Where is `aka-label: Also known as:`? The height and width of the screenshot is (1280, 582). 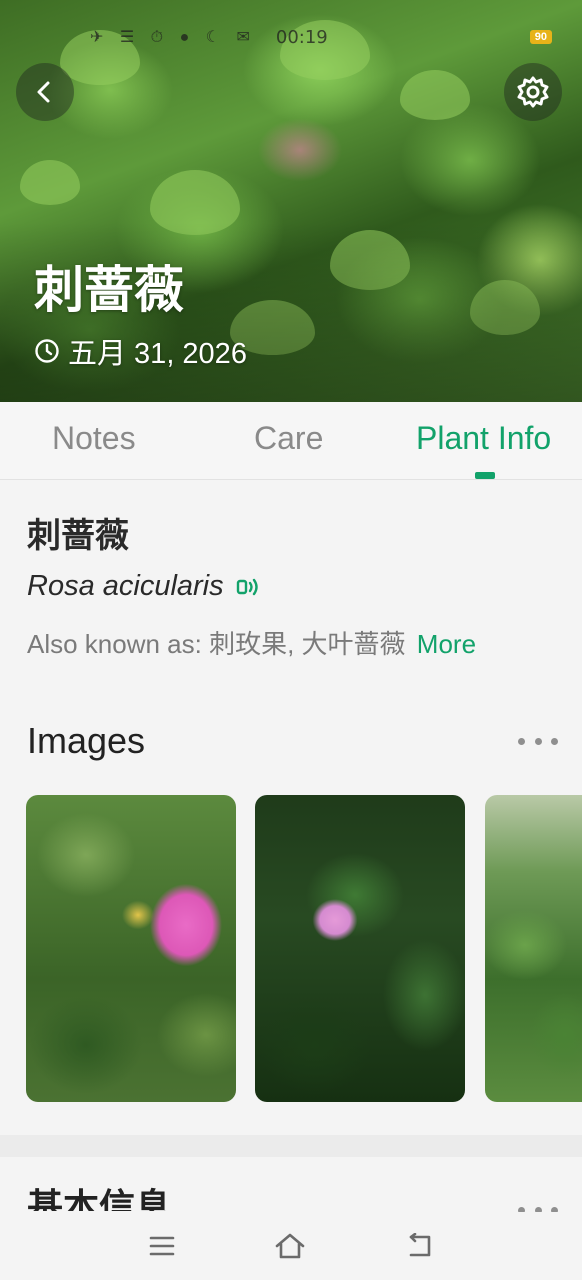
aka-label: Also known as: is located at coordinates (114, 644).